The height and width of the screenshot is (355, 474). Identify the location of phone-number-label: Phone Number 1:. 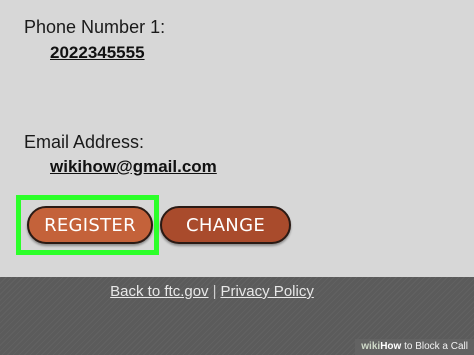
(95, 27).